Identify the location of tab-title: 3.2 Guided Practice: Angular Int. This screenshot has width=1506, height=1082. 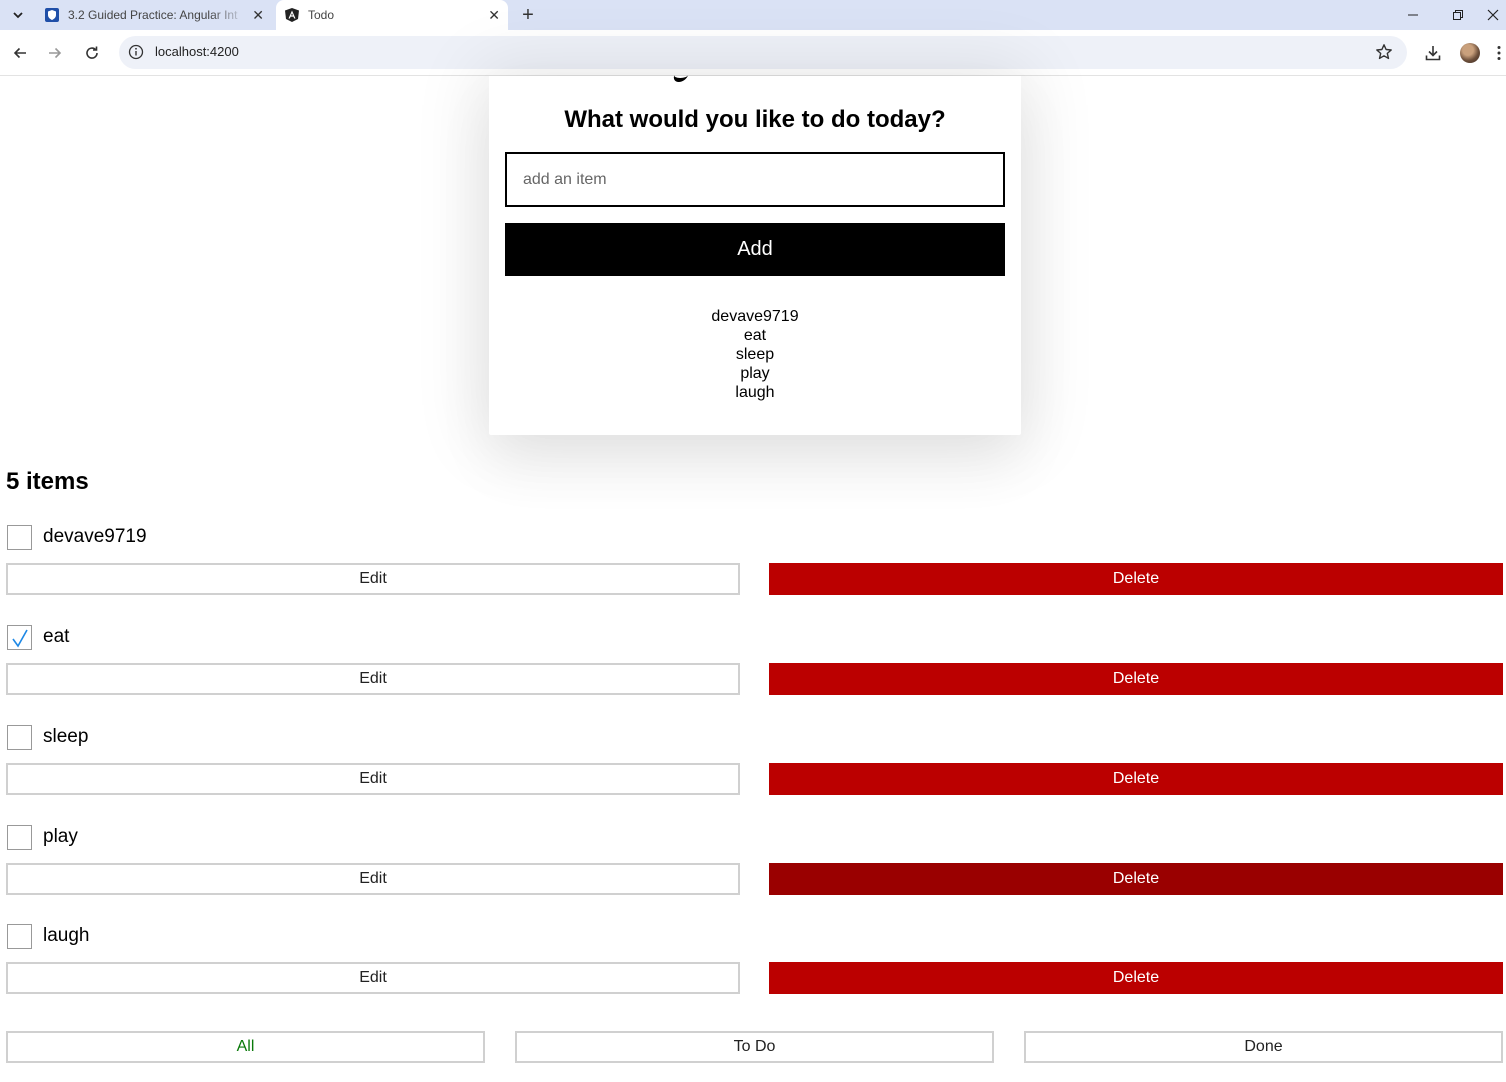
(153, 15).